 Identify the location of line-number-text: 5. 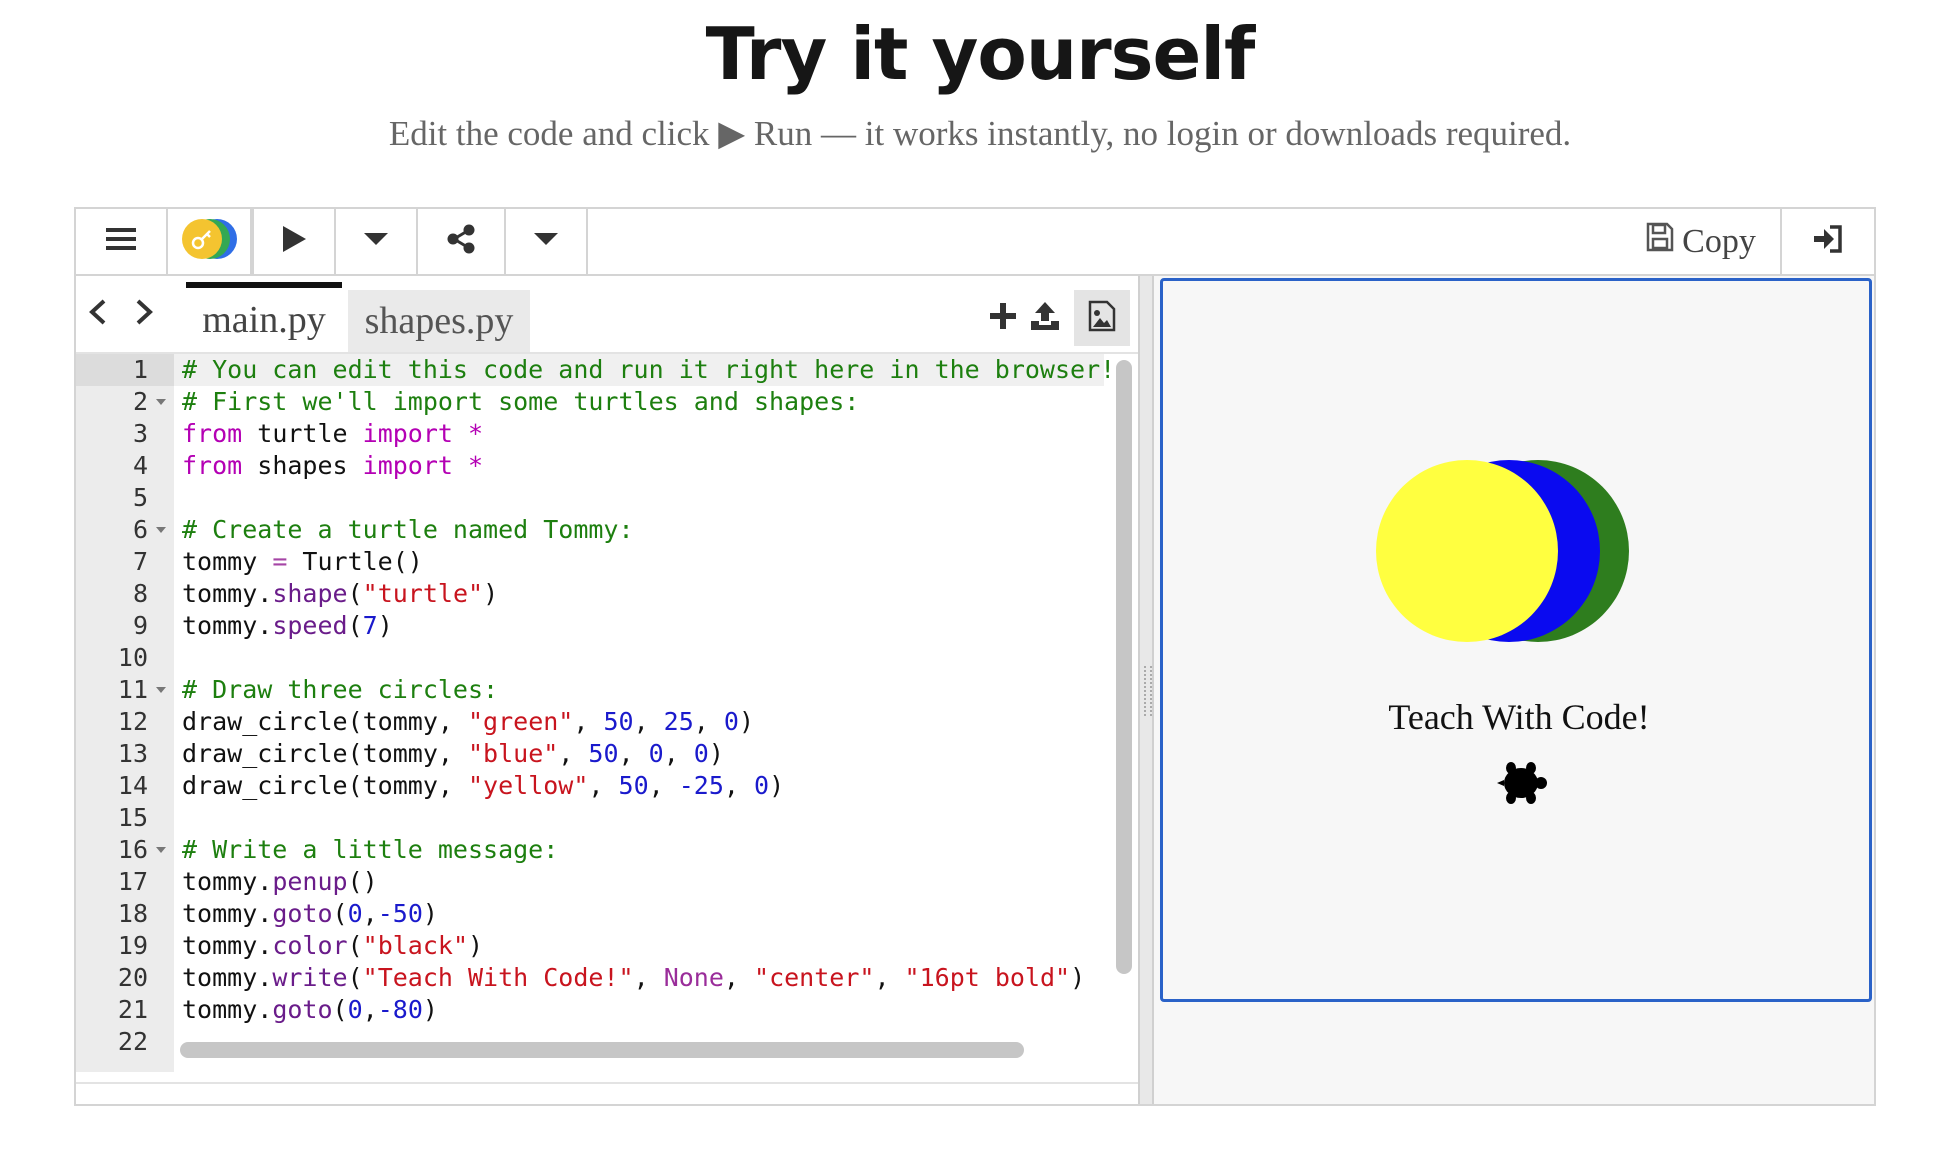
(140, 497).